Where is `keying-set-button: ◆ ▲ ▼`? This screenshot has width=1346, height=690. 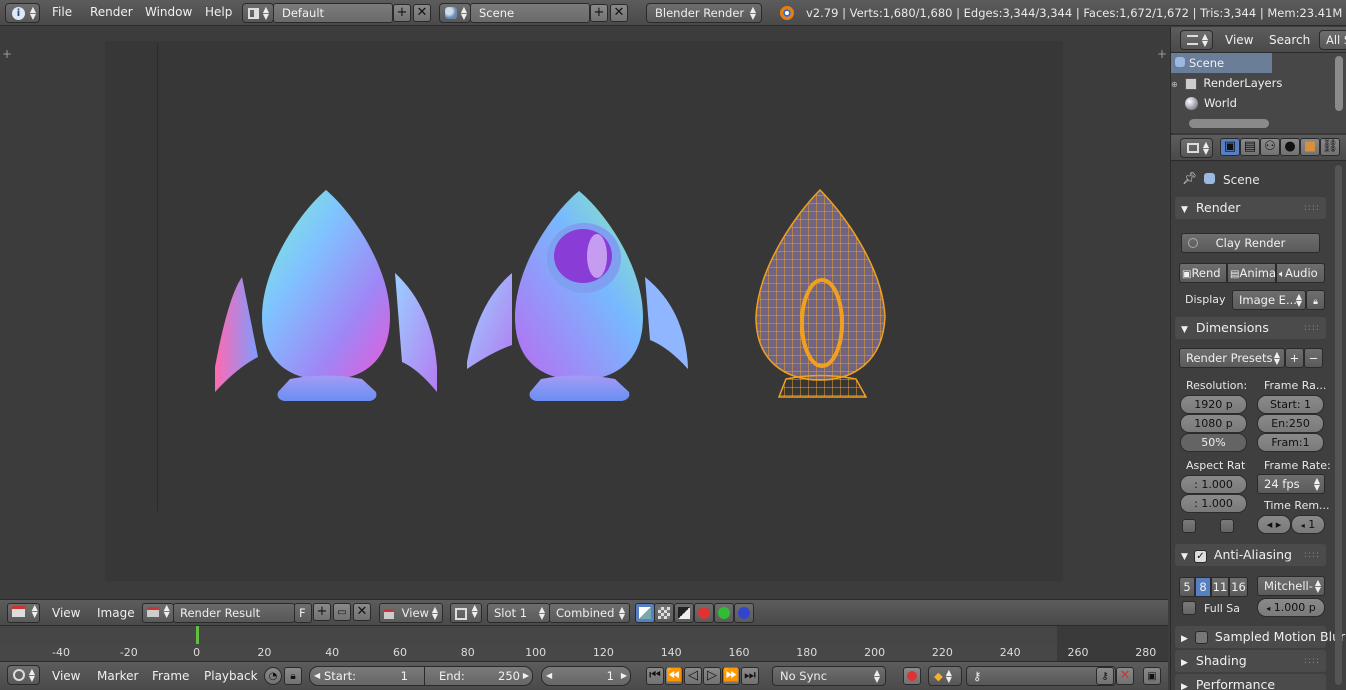
keying-set-button: ◆ ▲ ▼ is located at coordinates (945, 676).